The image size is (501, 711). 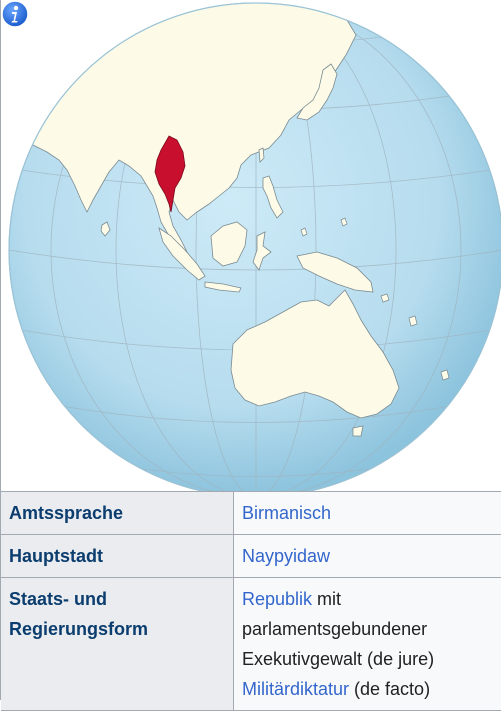 What do you see at coordinates (117, 629) in the screenshot?
I see `label-staatsform-line2: Regierungsform` at bounding box center [117, 629].